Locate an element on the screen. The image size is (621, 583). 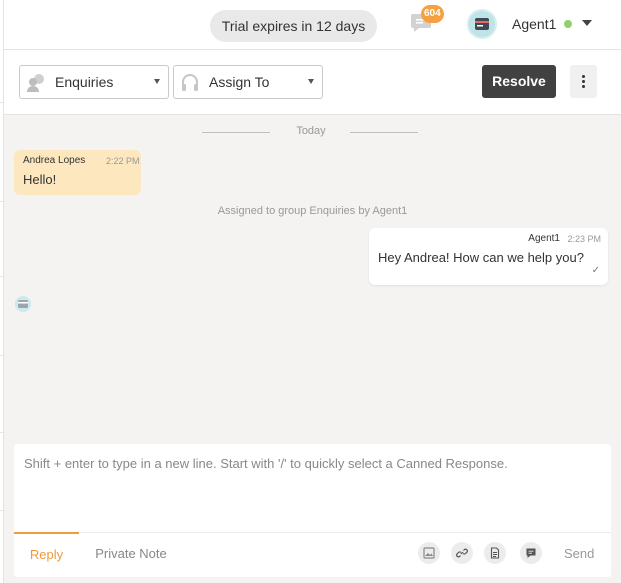
message-sender: Andrea Lopes is located at coordinates (54, 160).